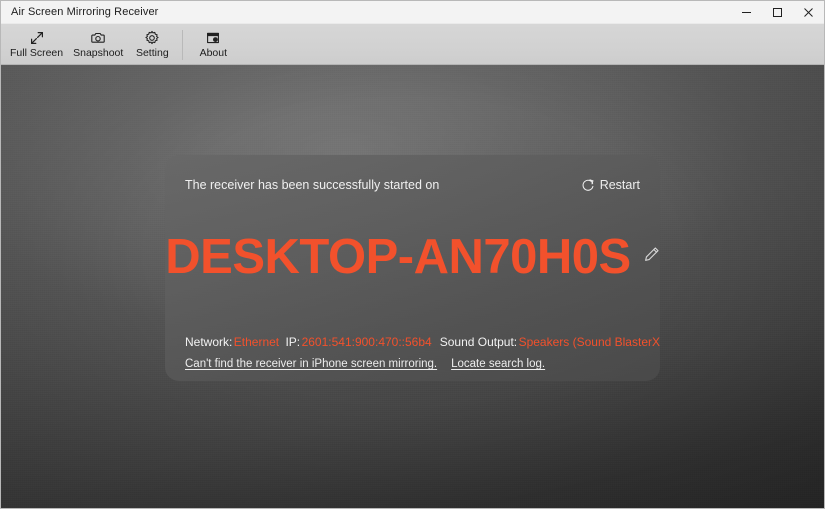 The image size is (825, 509). I want to click on close-button, so click(808, 12).